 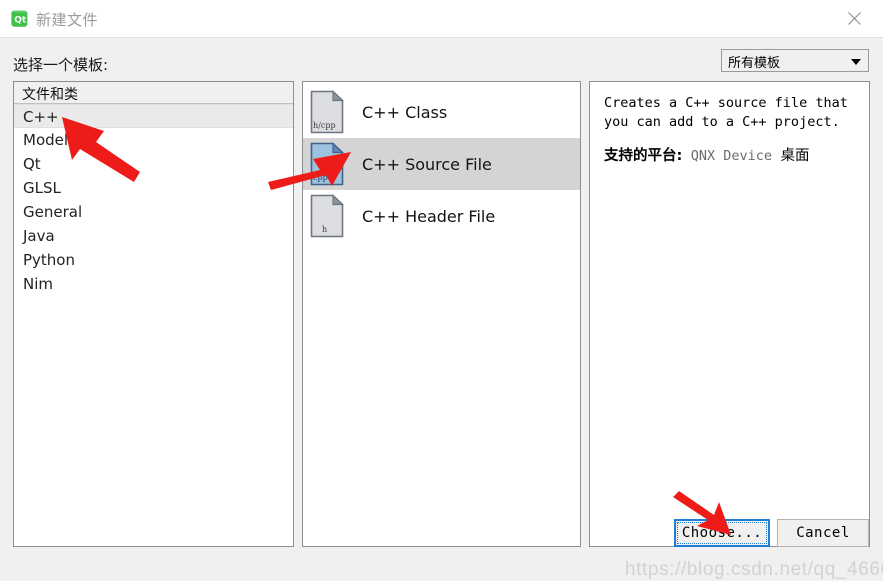 What do you see at coordinates (795, 60) in the screenshot?
I see `template-filter-combobox: 所有模板` at bounding box center [795, 60].